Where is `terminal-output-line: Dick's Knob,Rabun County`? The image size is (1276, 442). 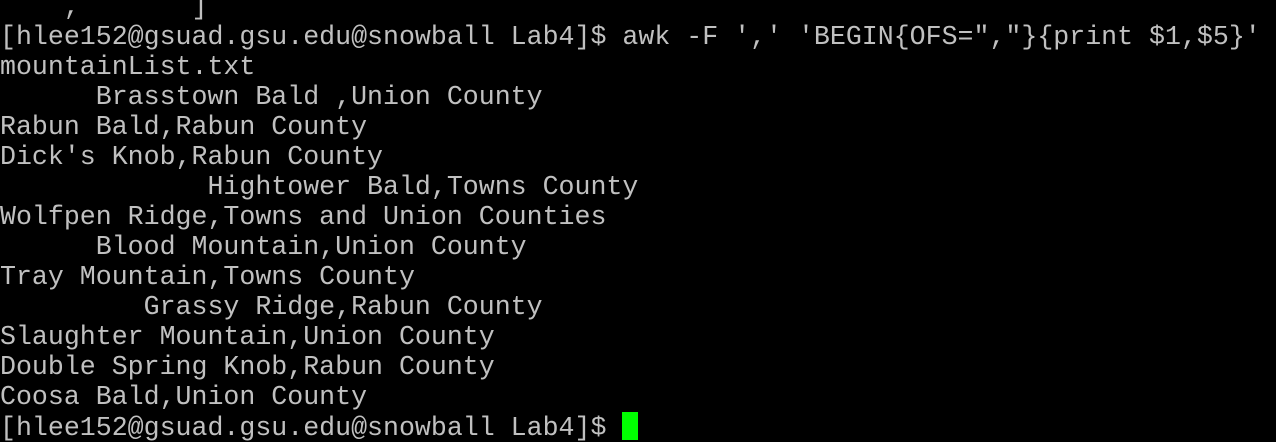 terminal-output-line: Dick's Knob,Rabun County is located at coordinates (192, 157).